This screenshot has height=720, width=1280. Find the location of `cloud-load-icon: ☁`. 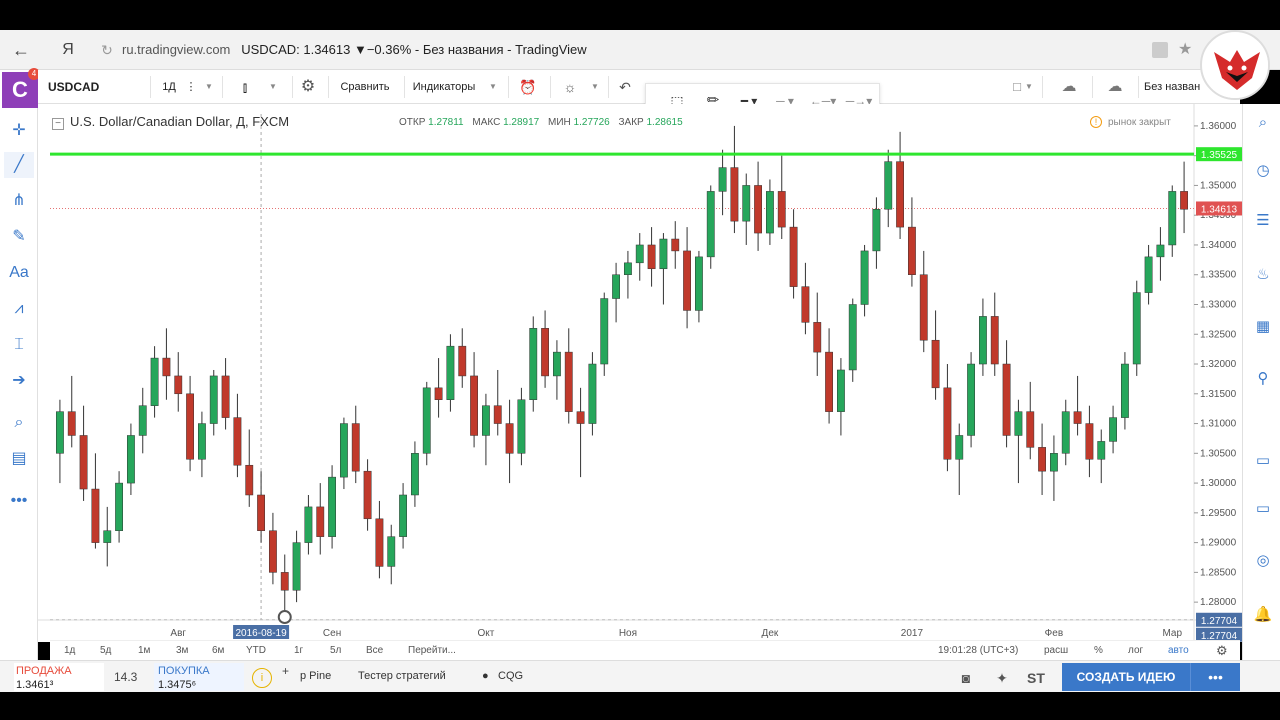

cloud-load-icon: ☁ is located at coordinates (1069, 87).